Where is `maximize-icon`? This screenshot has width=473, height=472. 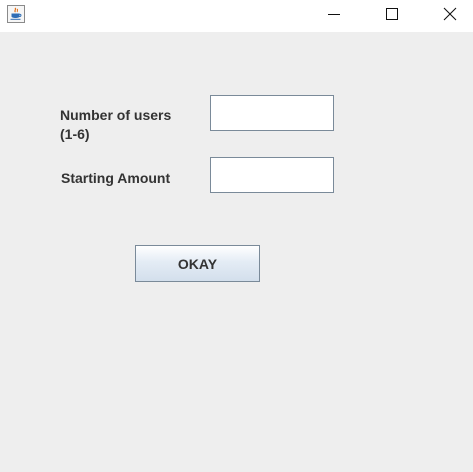
maximize-icon is located at coordinates (392, 14).